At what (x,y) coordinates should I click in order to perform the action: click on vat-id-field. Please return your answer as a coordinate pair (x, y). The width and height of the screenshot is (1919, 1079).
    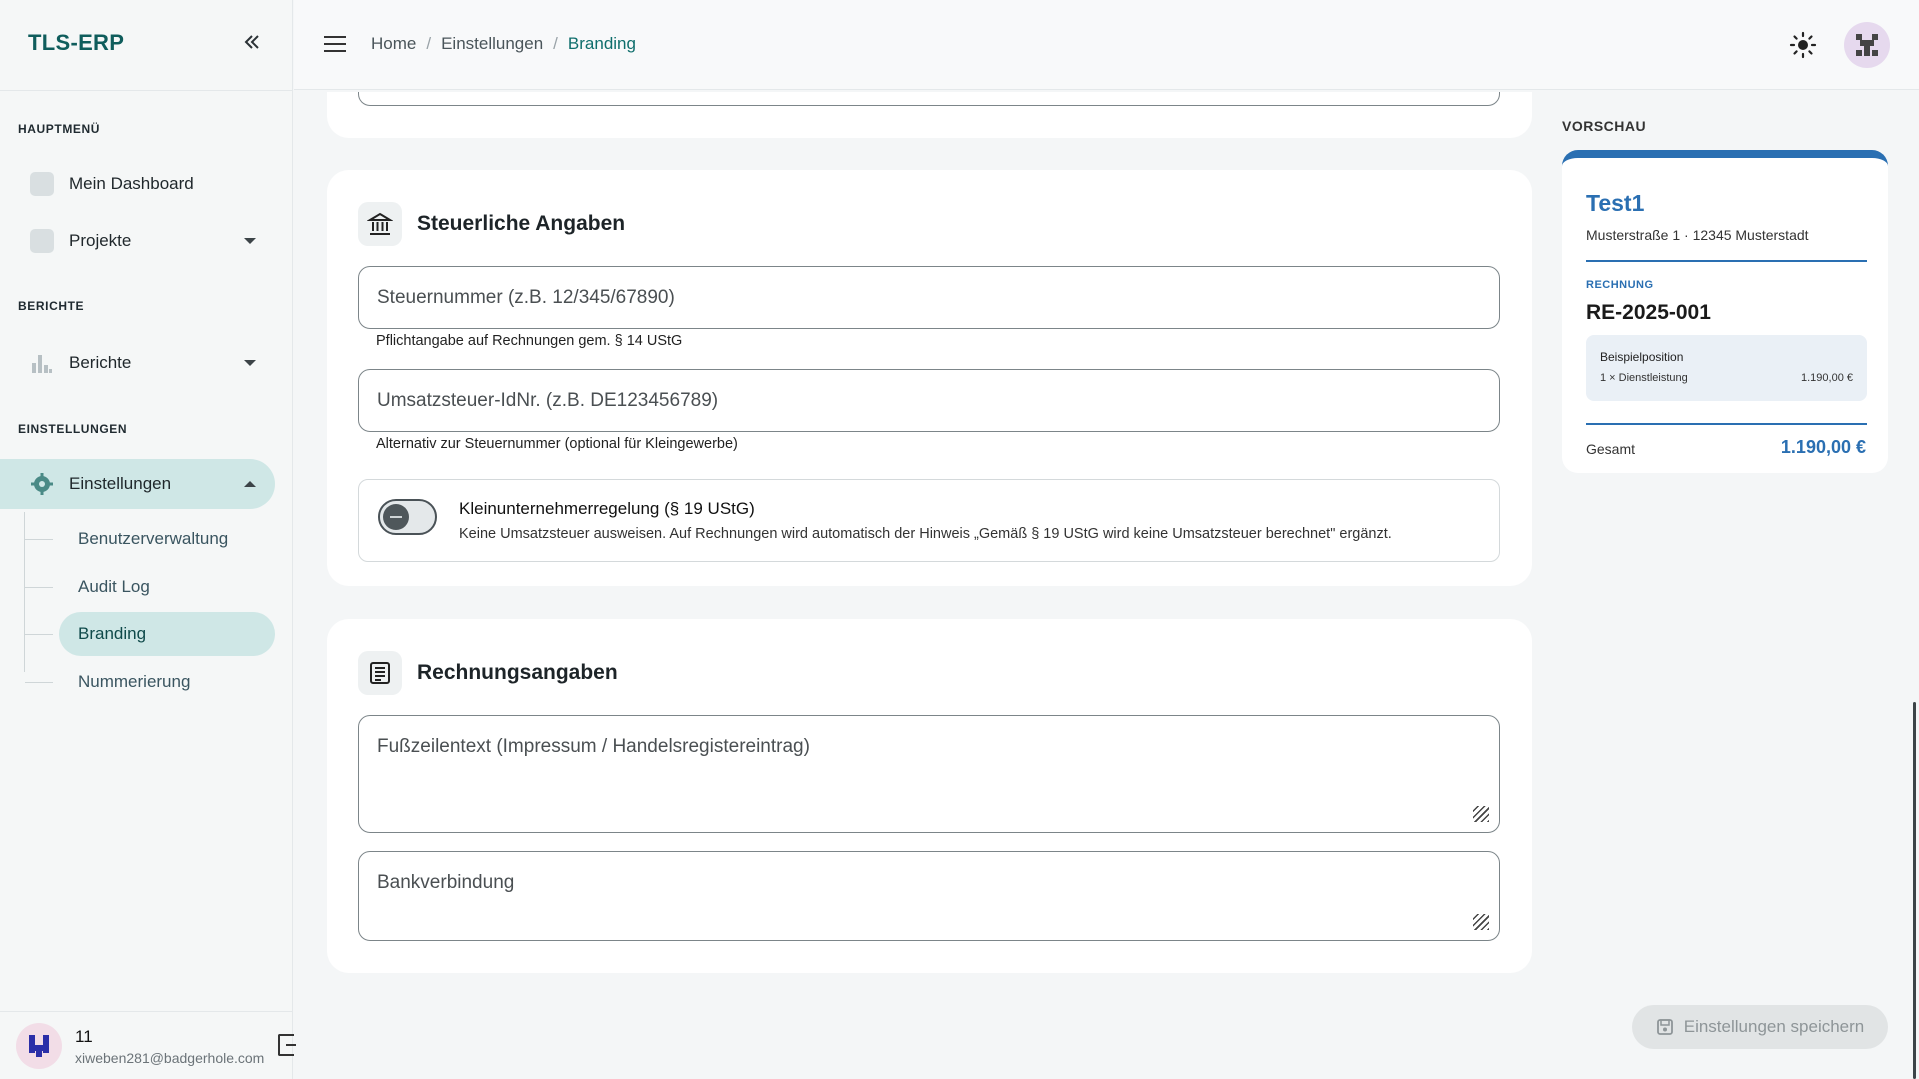
    Looking at the image, I should click on (929, 400).